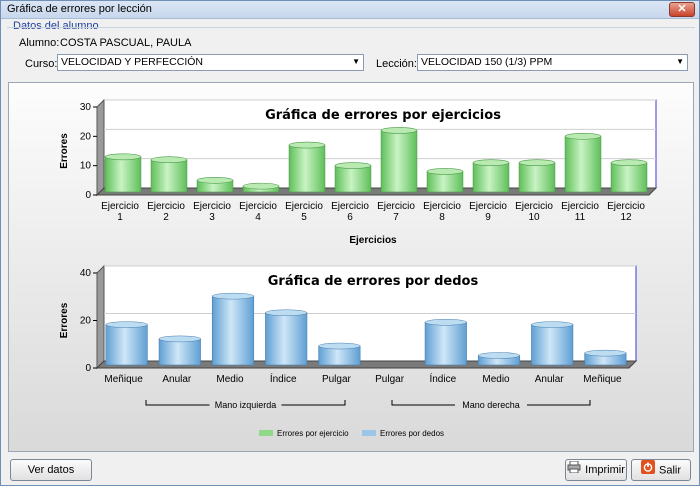  I want to click on title-bar: Gráfica de errores por lección ✕, so click(350, 10).